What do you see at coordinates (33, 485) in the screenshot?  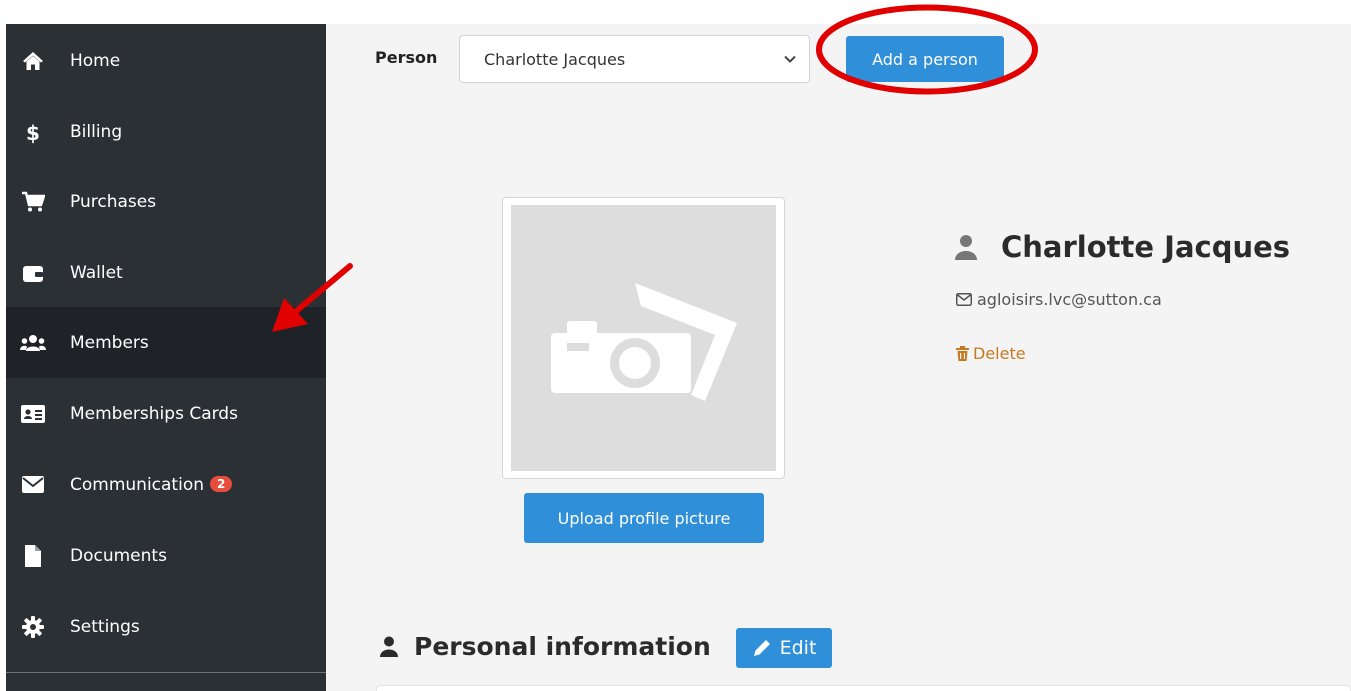 I see `envelope-icon` at bounding box center [33, 485].